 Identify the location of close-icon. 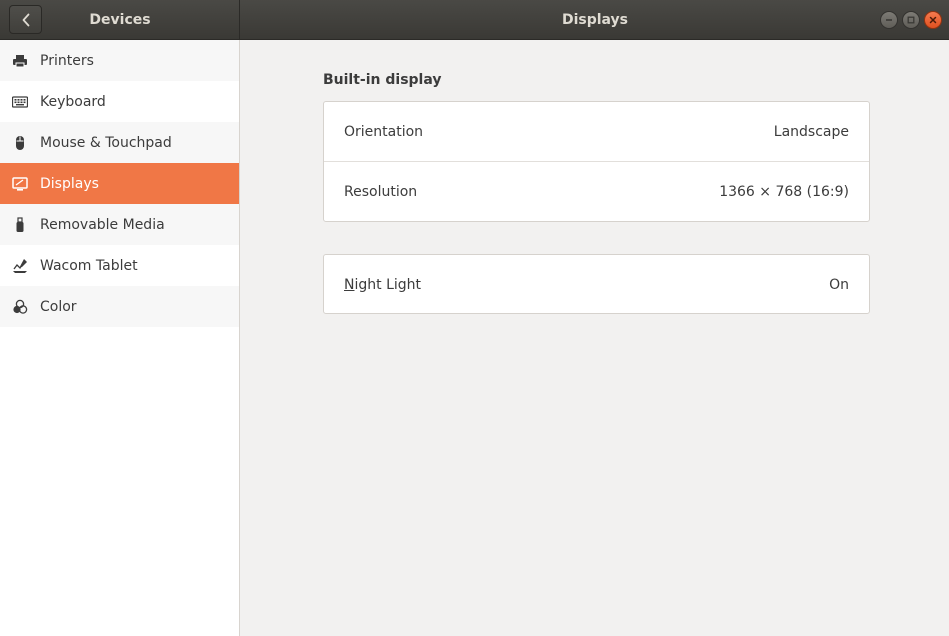
(933, 20).